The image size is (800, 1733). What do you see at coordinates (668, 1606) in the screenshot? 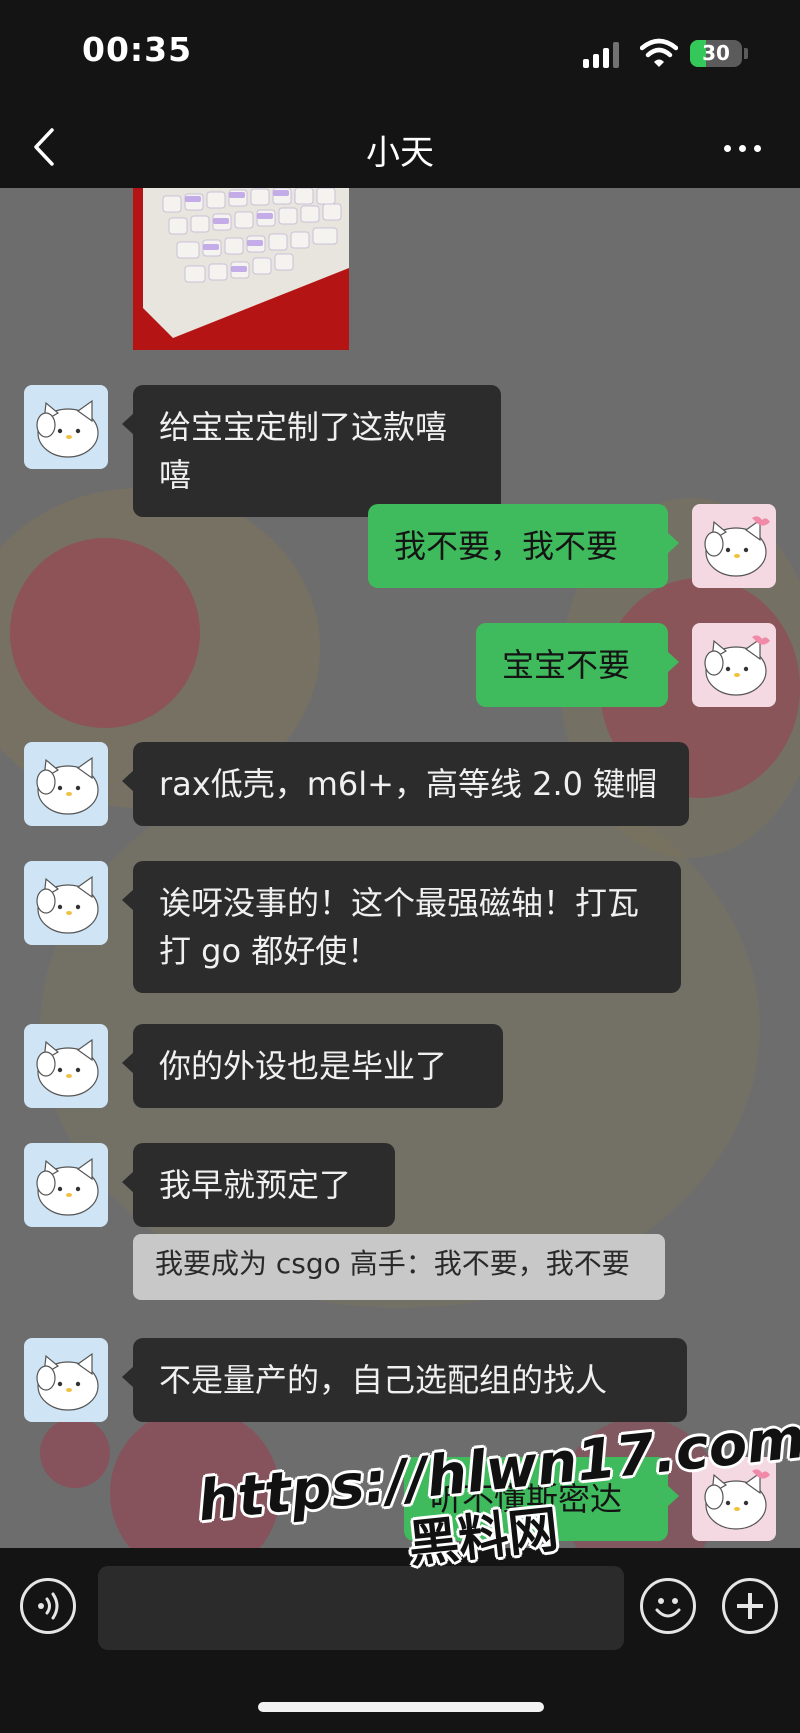
I see `emoji-icon` at bounding box center [668, 1606].